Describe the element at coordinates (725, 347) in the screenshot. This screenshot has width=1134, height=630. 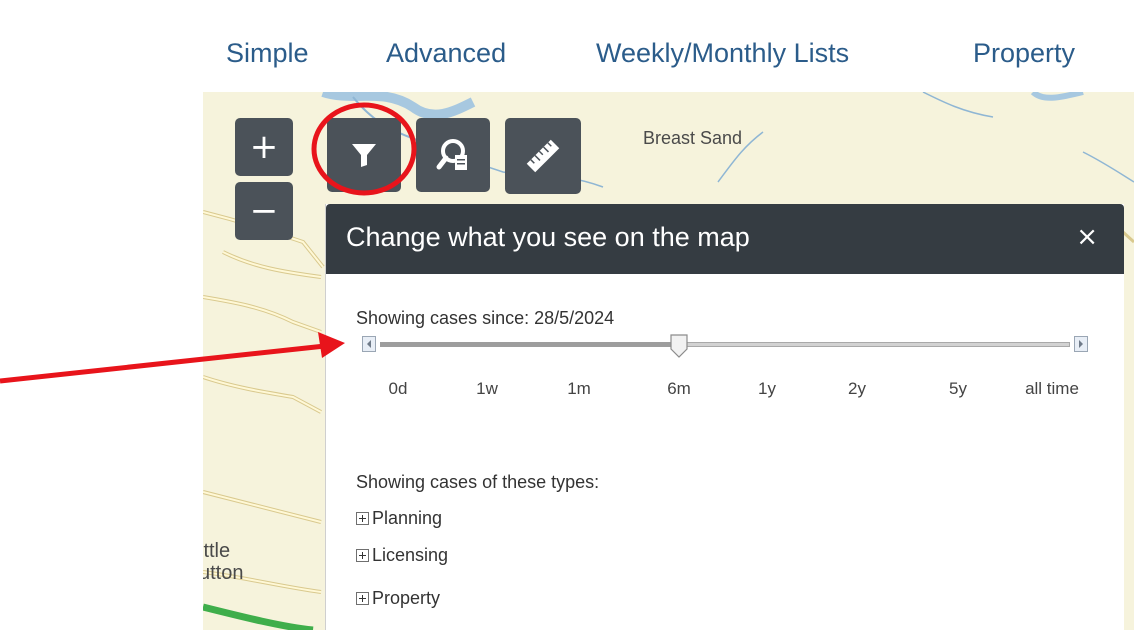
I see `time-slider` at that location.